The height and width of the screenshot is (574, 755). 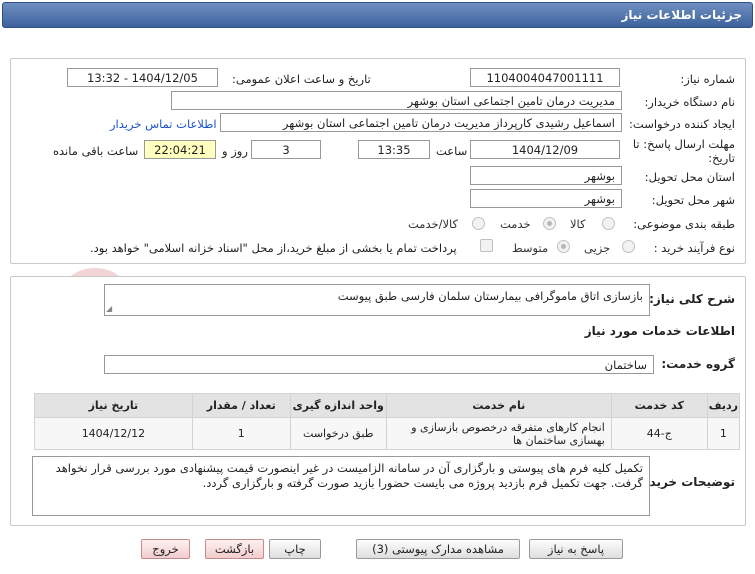 What do you see at coordinates (546, 198) in the screenshot?
I see `city-field: بوشهر` at bounding box center [546, 198].